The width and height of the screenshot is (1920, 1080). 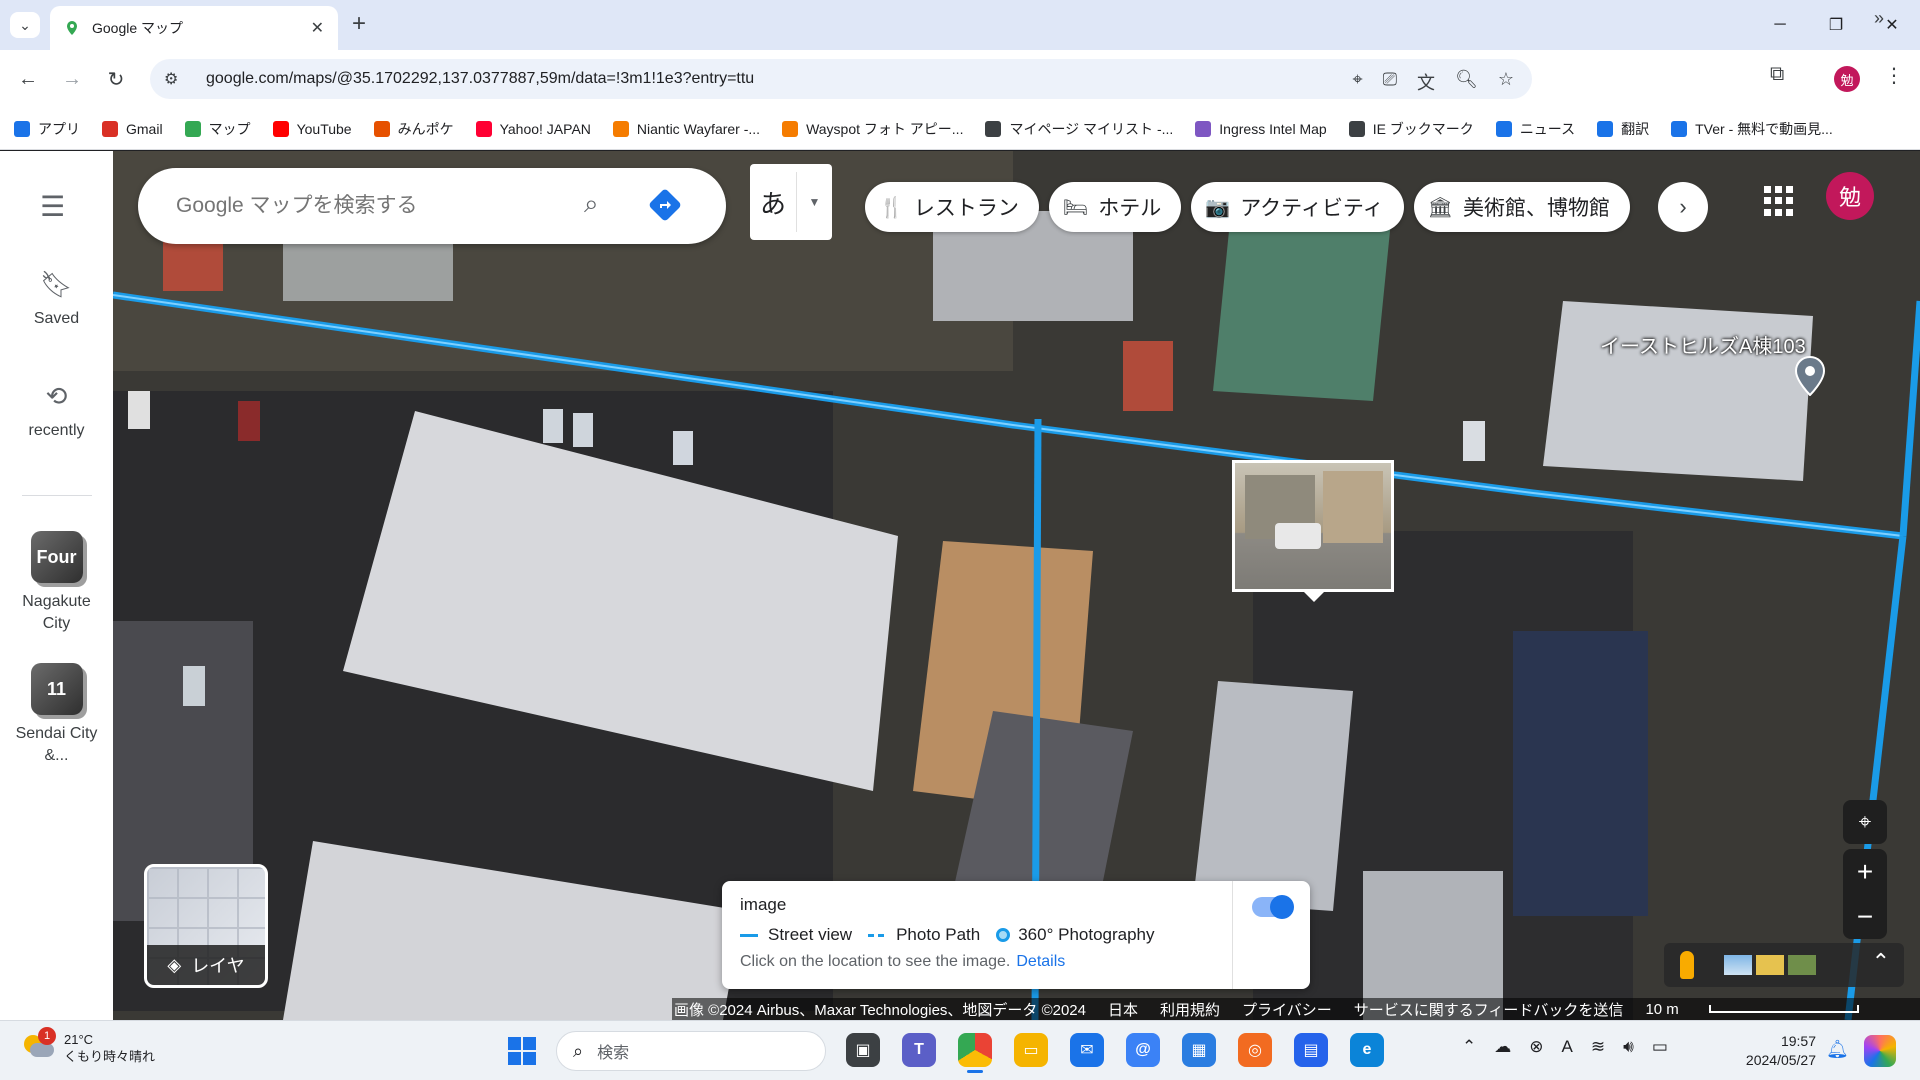 What do you see at coordinates (1865, 822) in the screenshot?
I see `my-location-button: ⌖` at bounding box center [1865, 822].